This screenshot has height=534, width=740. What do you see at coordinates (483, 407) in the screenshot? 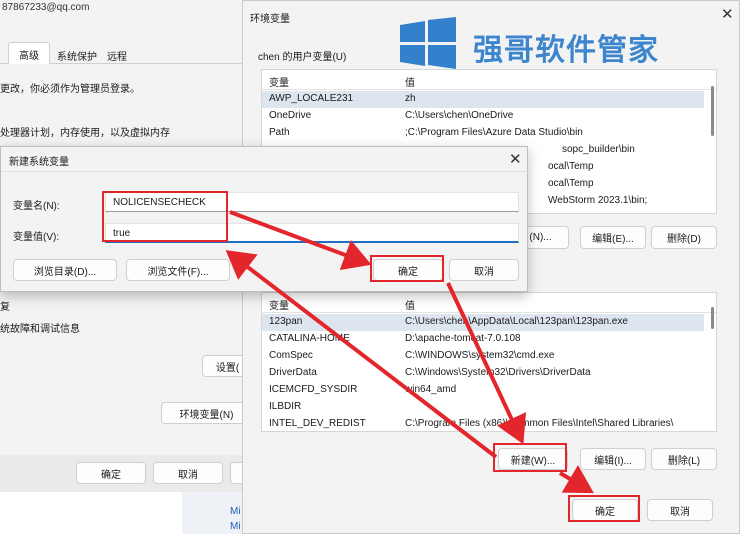
I see `list-item: ILBDIR` at bounding box center [483, 407].